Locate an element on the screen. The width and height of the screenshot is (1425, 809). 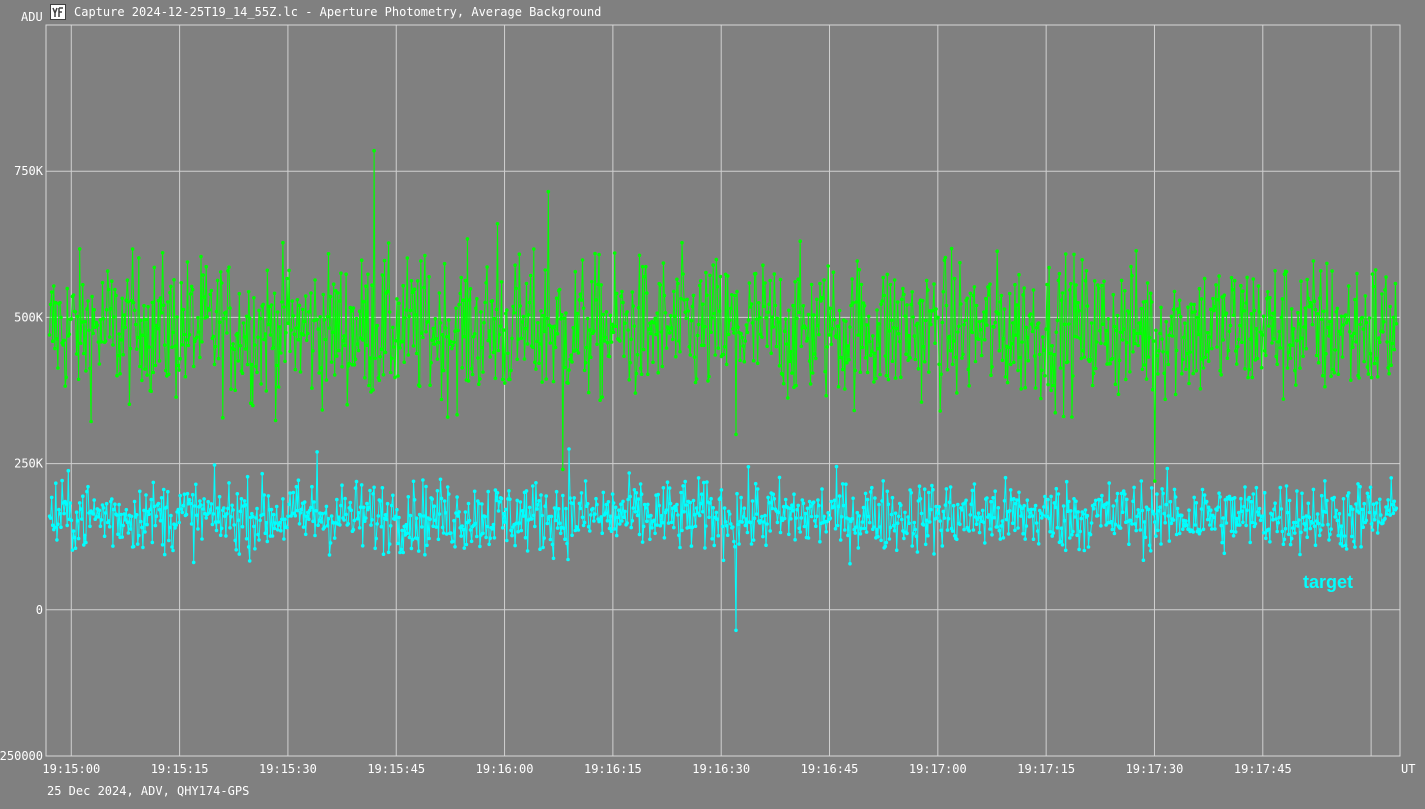
x-tick-label: 19:15:00 is located at coordinates (71, 769).